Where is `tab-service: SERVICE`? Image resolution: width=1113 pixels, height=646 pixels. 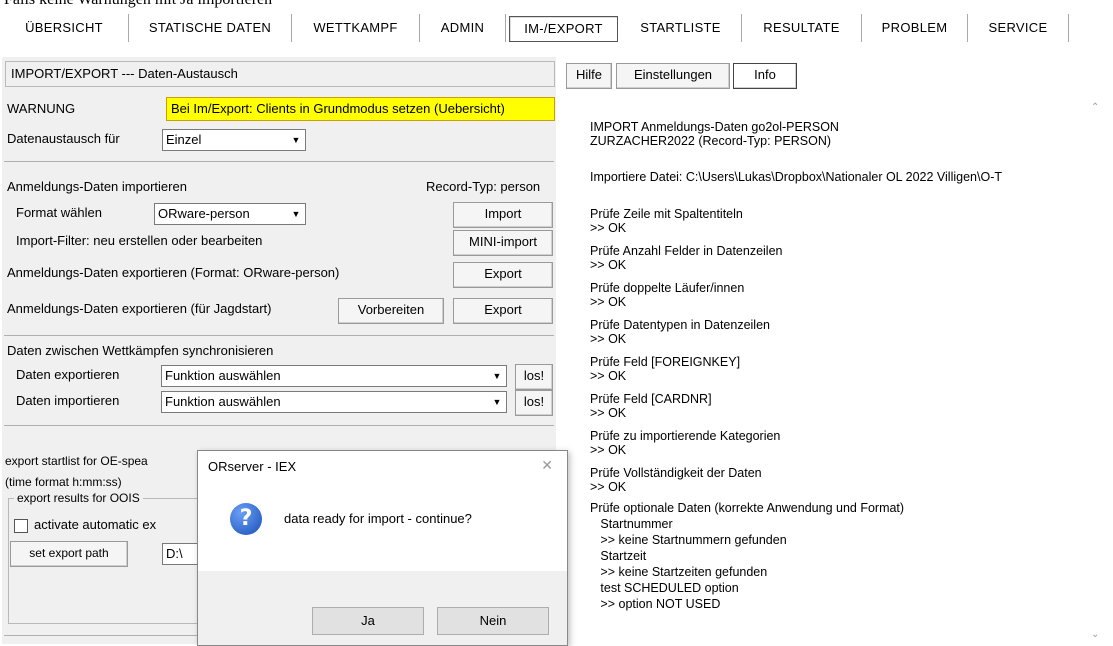 tab-service: SERVICE is located at coordinates (1018, 28).